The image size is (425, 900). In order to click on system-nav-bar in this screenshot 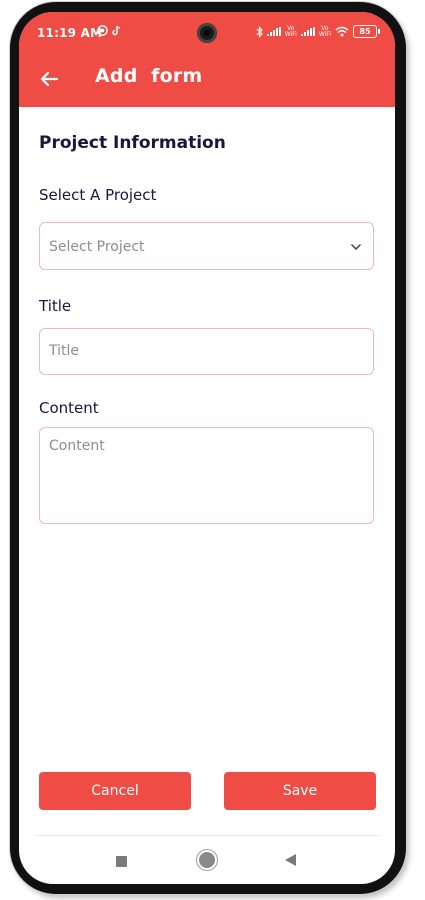, I will do `click(207, 860)`.